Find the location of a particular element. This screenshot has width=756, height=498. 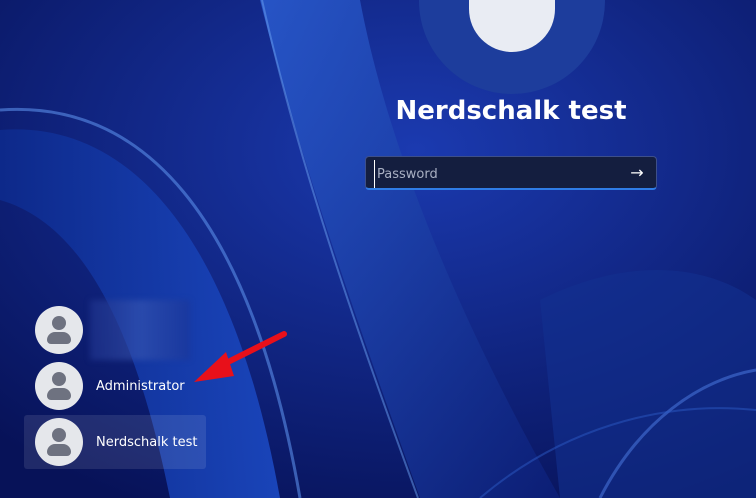

user-item-hidden is located at coordinates (115, 330).